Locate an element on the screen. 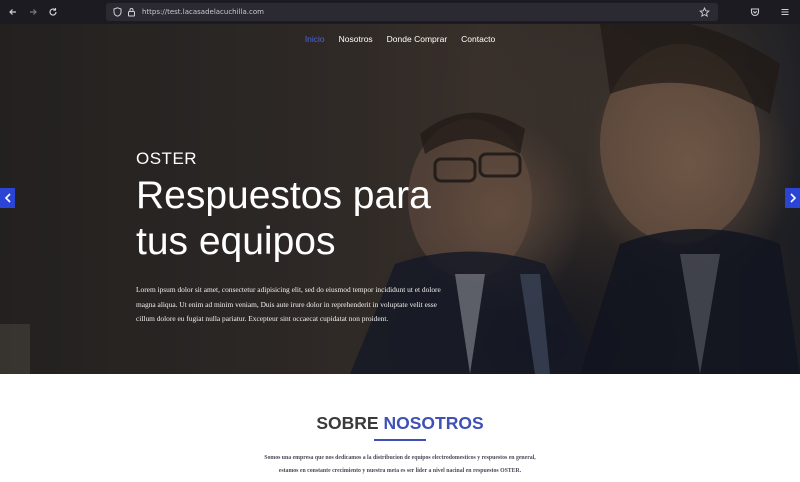 Image resolution: width=800 pixels, height=482 pixels. slider-prev-button is located at coordinates (7, 198).